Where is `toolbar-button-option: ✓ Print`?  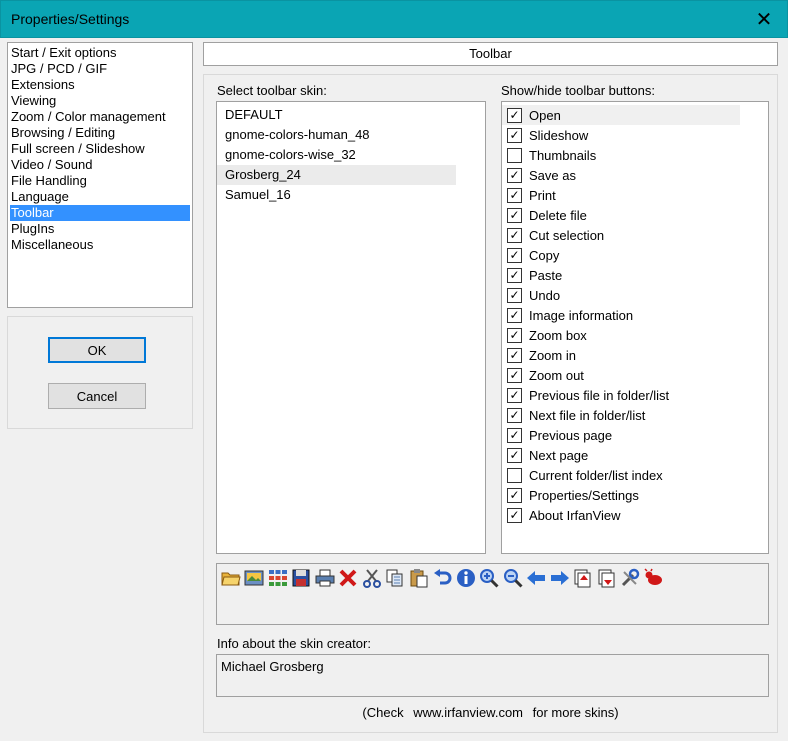
toolbar-button-option: ✓ Print is located at coordinates (635, 195).